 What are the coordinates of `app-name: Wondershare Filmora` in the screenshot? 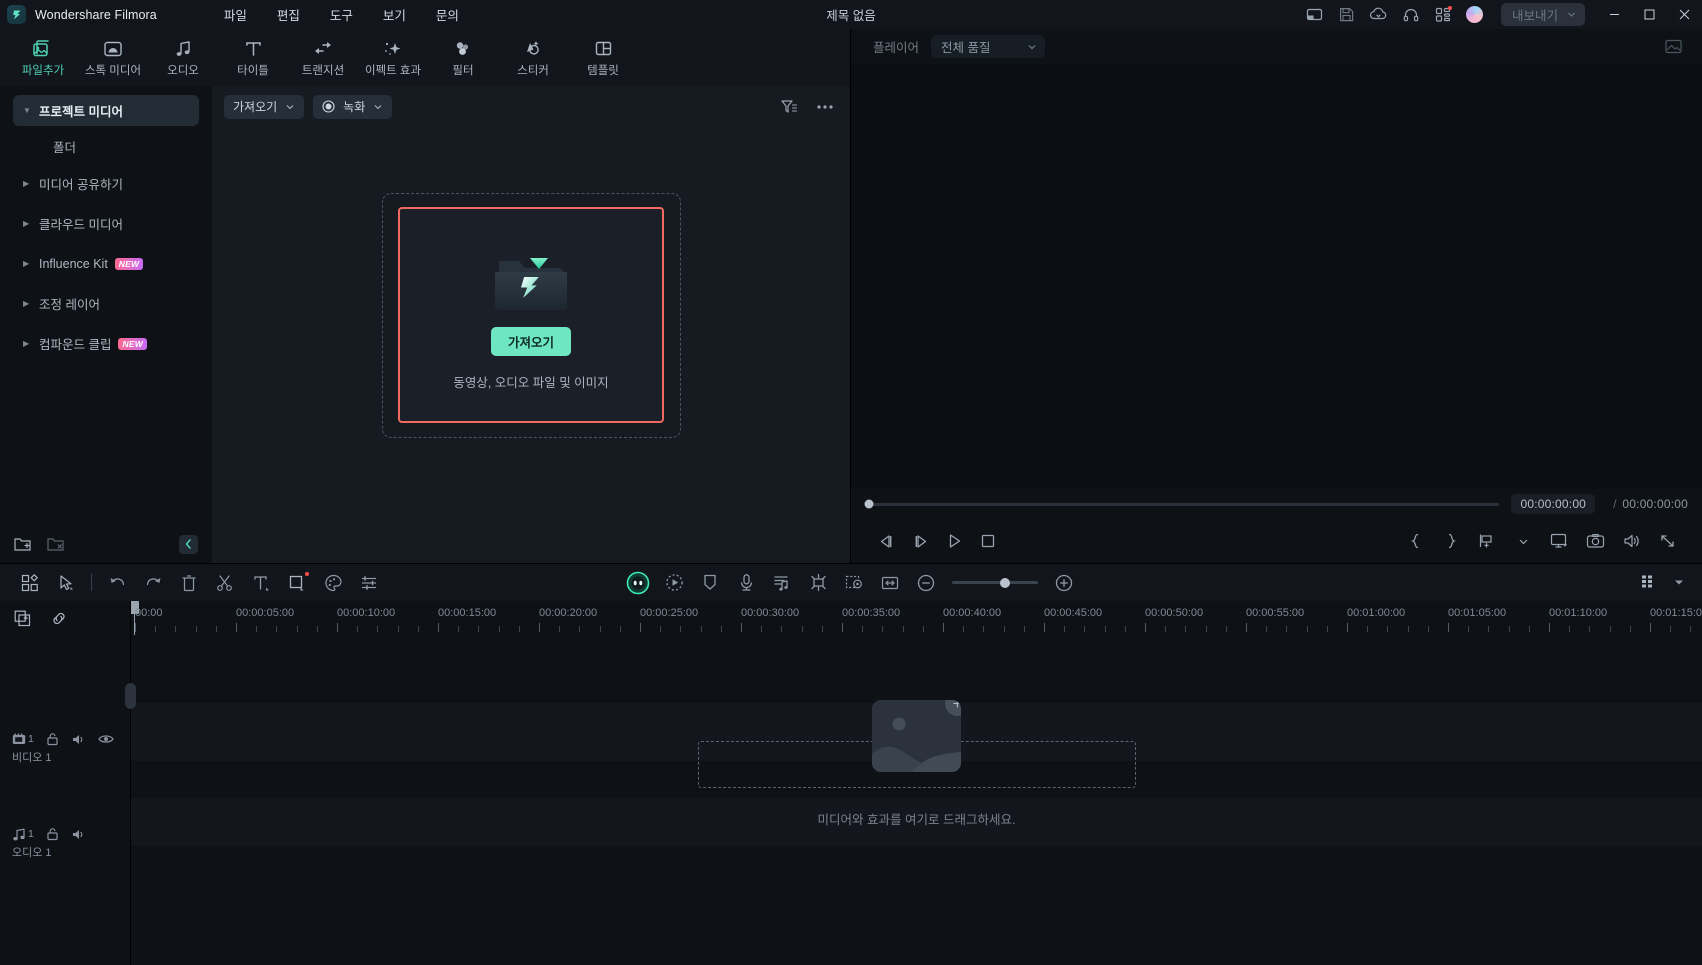 It's located at (96, 14).